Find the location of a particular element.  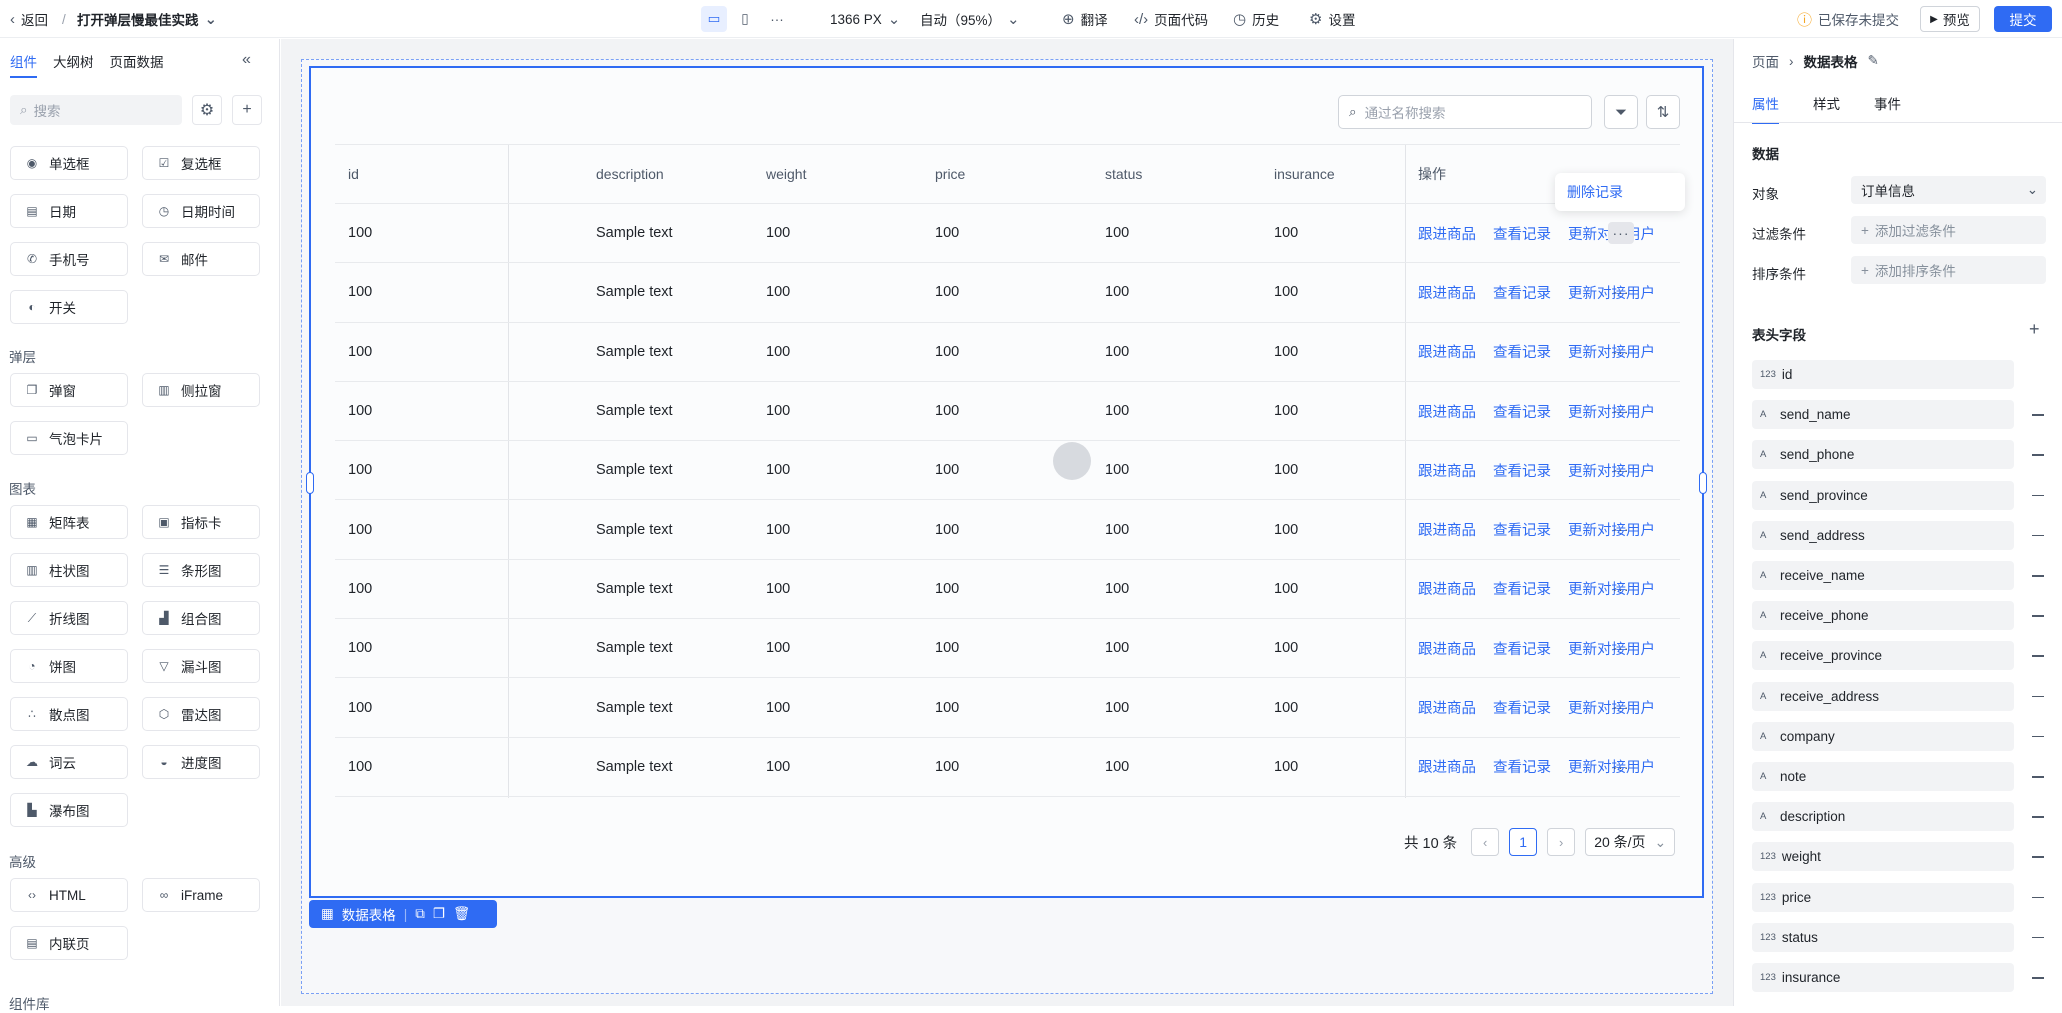

component-checkbox: ☑ 复选框 is located at coordinates (201, 163).